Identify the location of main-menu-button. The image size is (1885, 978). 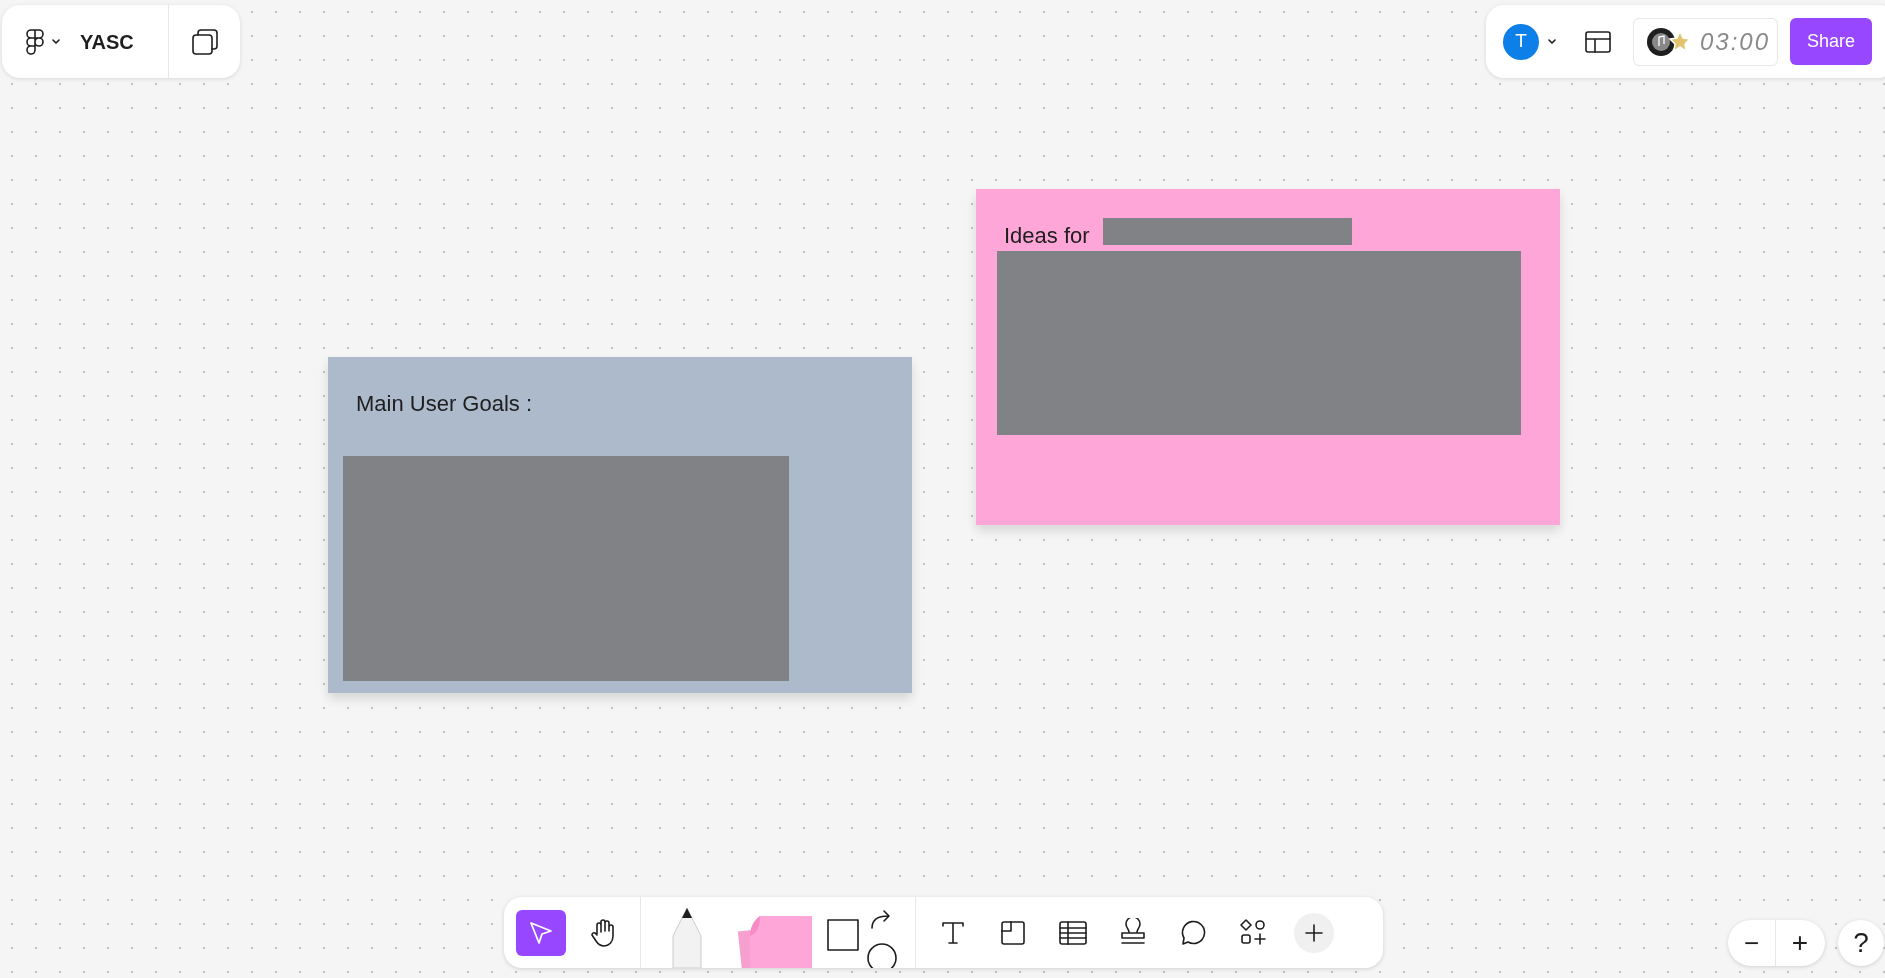
(43, 41).